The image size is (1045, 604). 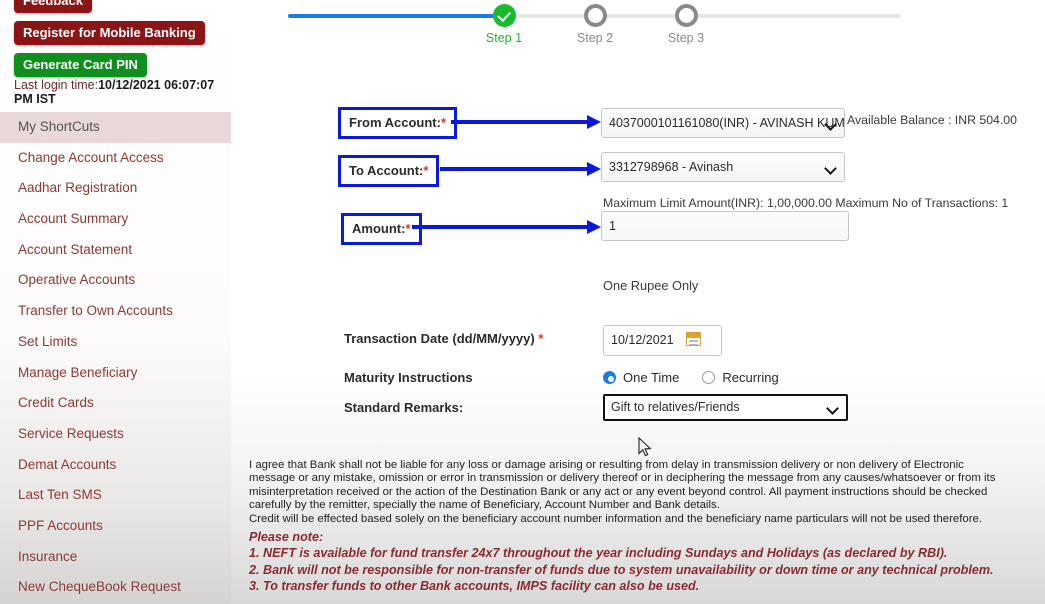 I want to click on from-account-label-text: From Account:, so click(x=395, y=122).